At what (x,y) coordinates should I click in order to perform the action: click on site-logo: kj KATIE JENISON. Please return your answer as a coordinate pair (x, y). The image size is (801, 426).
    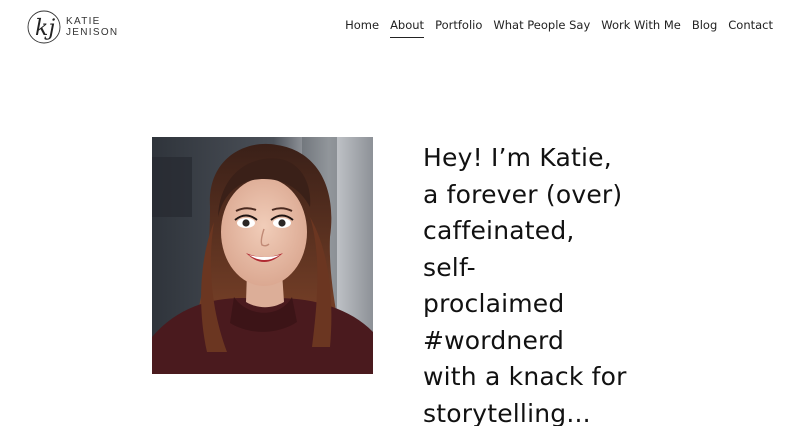
    Looking at the image, I should click on (72, 27).